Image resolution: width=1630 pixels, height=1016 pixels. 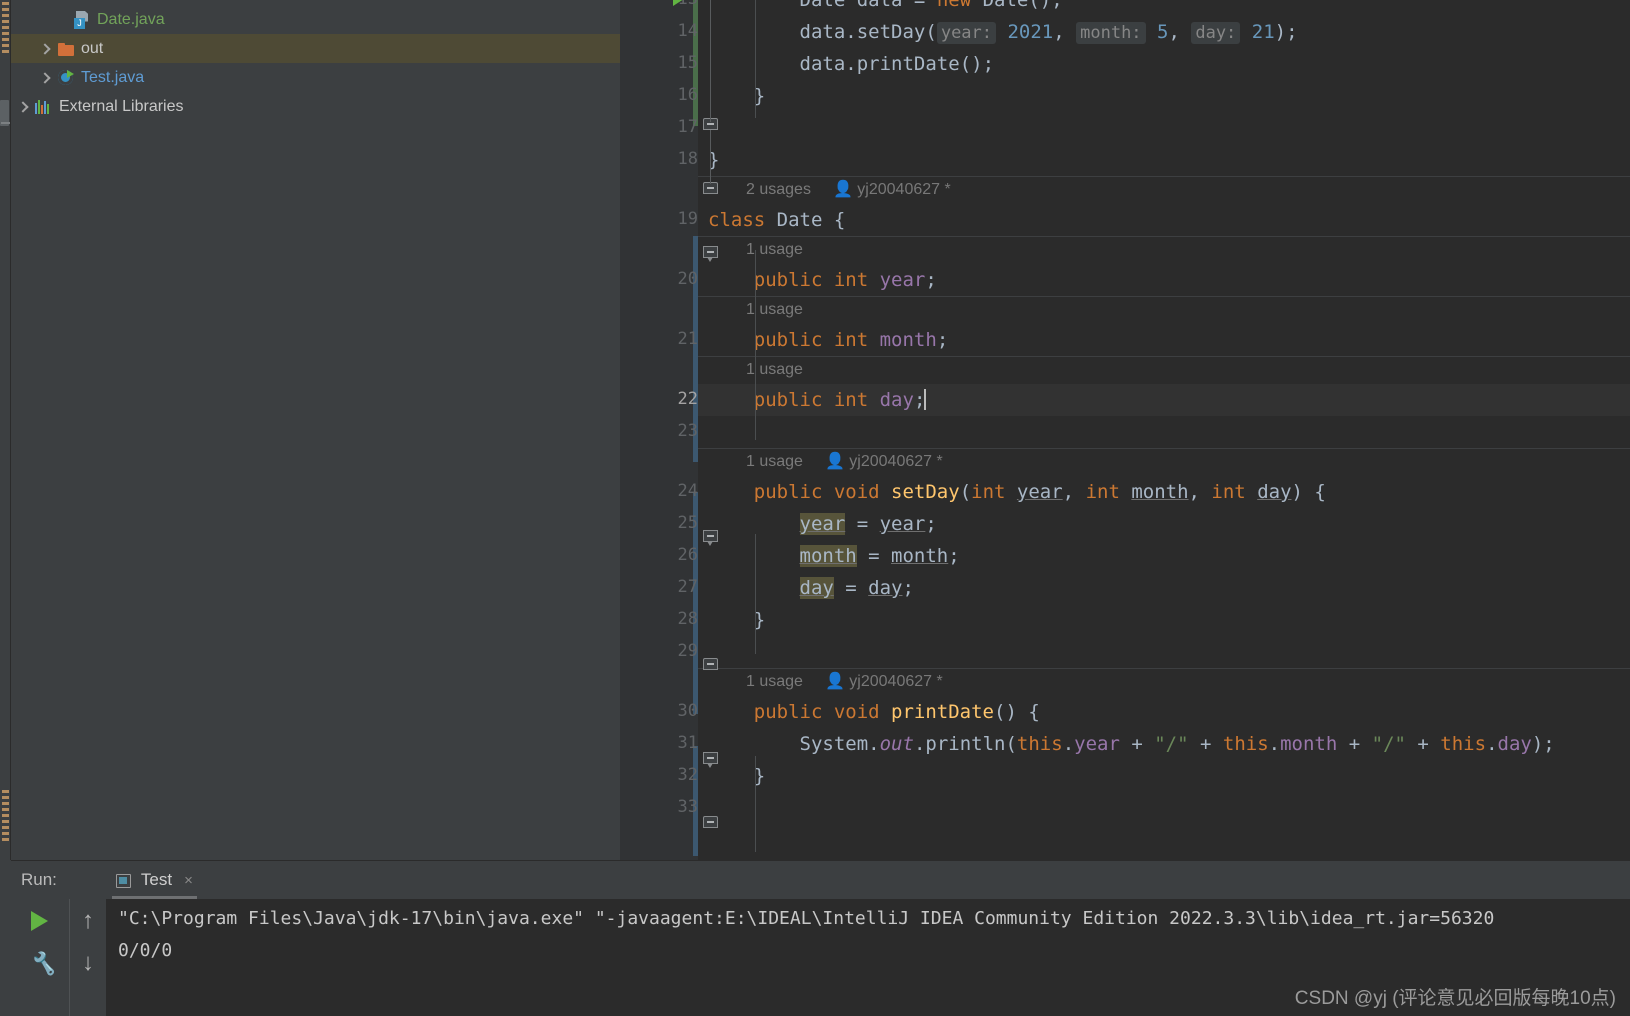 I want to click on line-number: 33, so click(x=687, y=807).